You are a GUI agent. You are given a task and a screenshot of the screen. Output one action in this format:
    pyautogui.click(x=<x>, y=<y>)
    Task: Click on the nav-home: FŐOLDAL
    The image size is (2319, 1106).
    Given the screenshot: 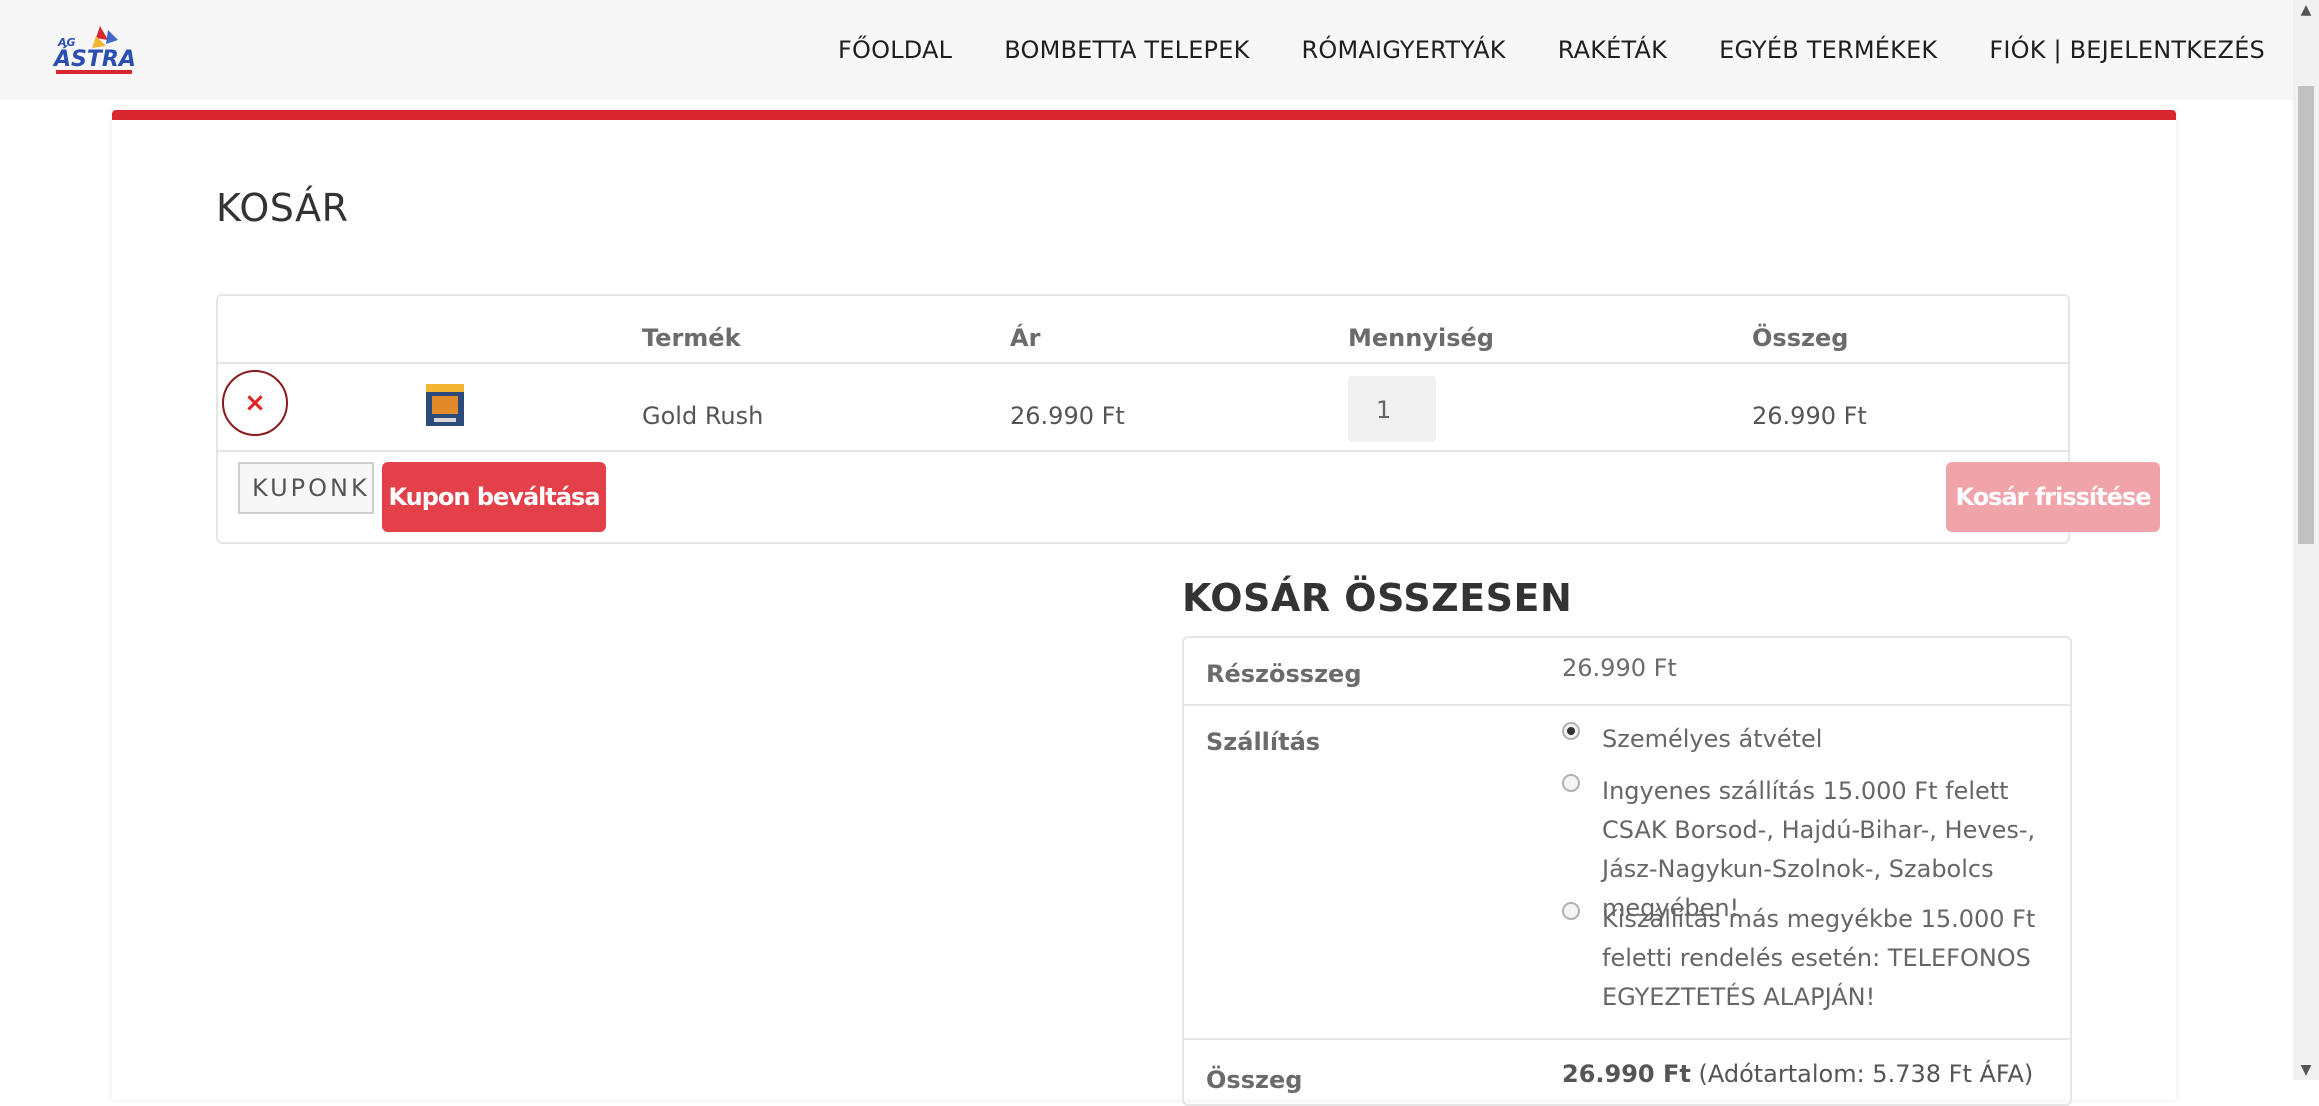 What is the action you would take?
    pyautogui.click(x=895, y=50)
    